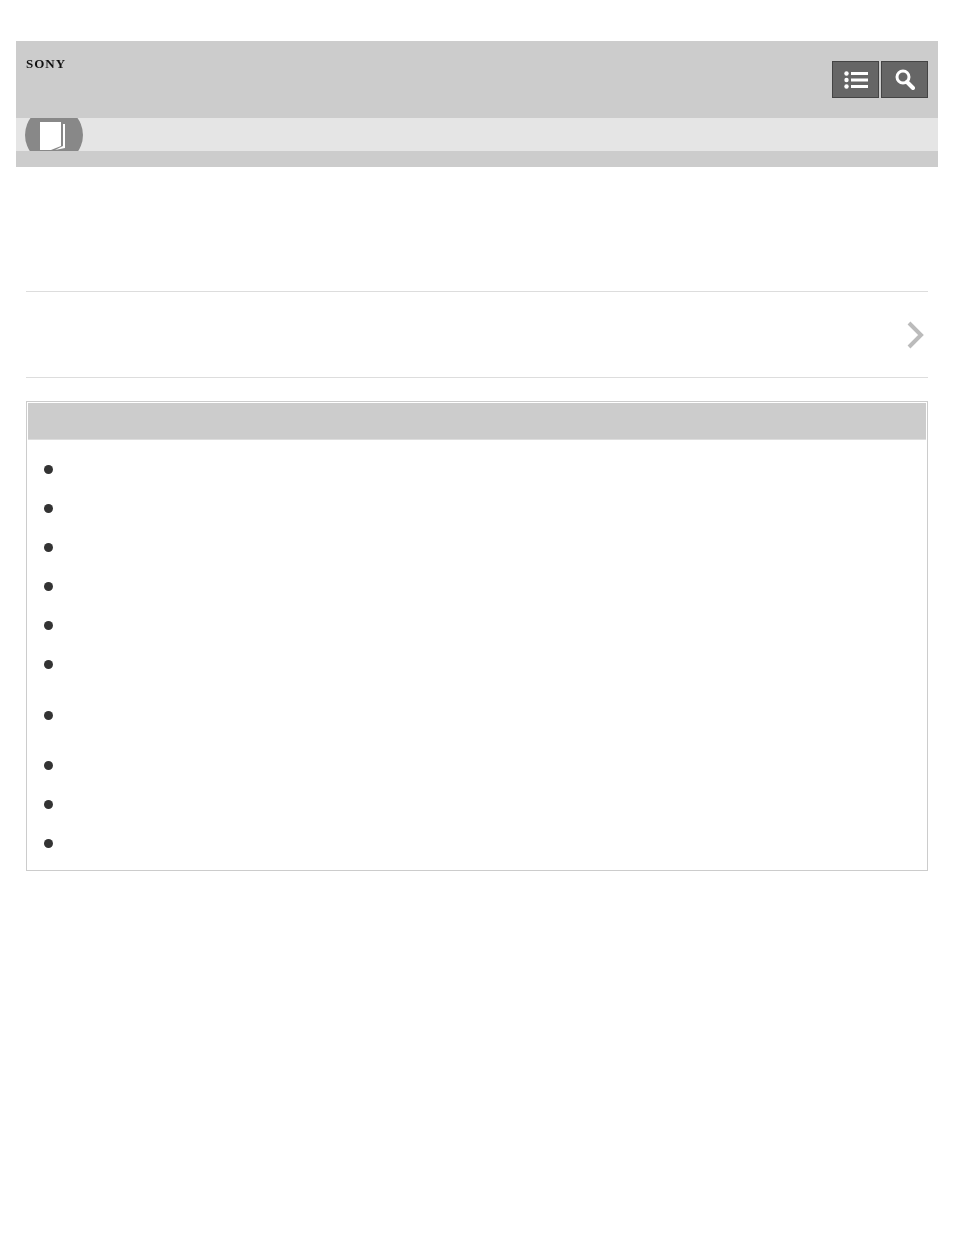 This screenshot has width=954, height=1235. Describe the element at coordinates (46, 64) in the screenshot. I see `logo: SONY` at that location.